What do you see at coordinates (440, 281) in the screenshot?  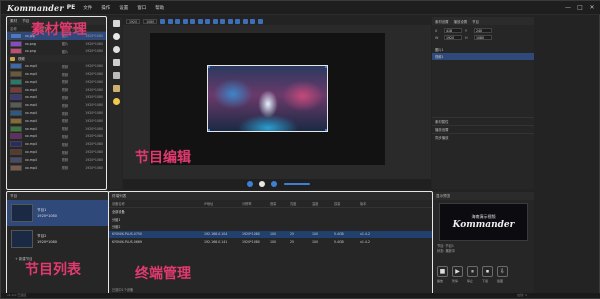 I see `label-play: 播放` at bounding box center [440, 281].